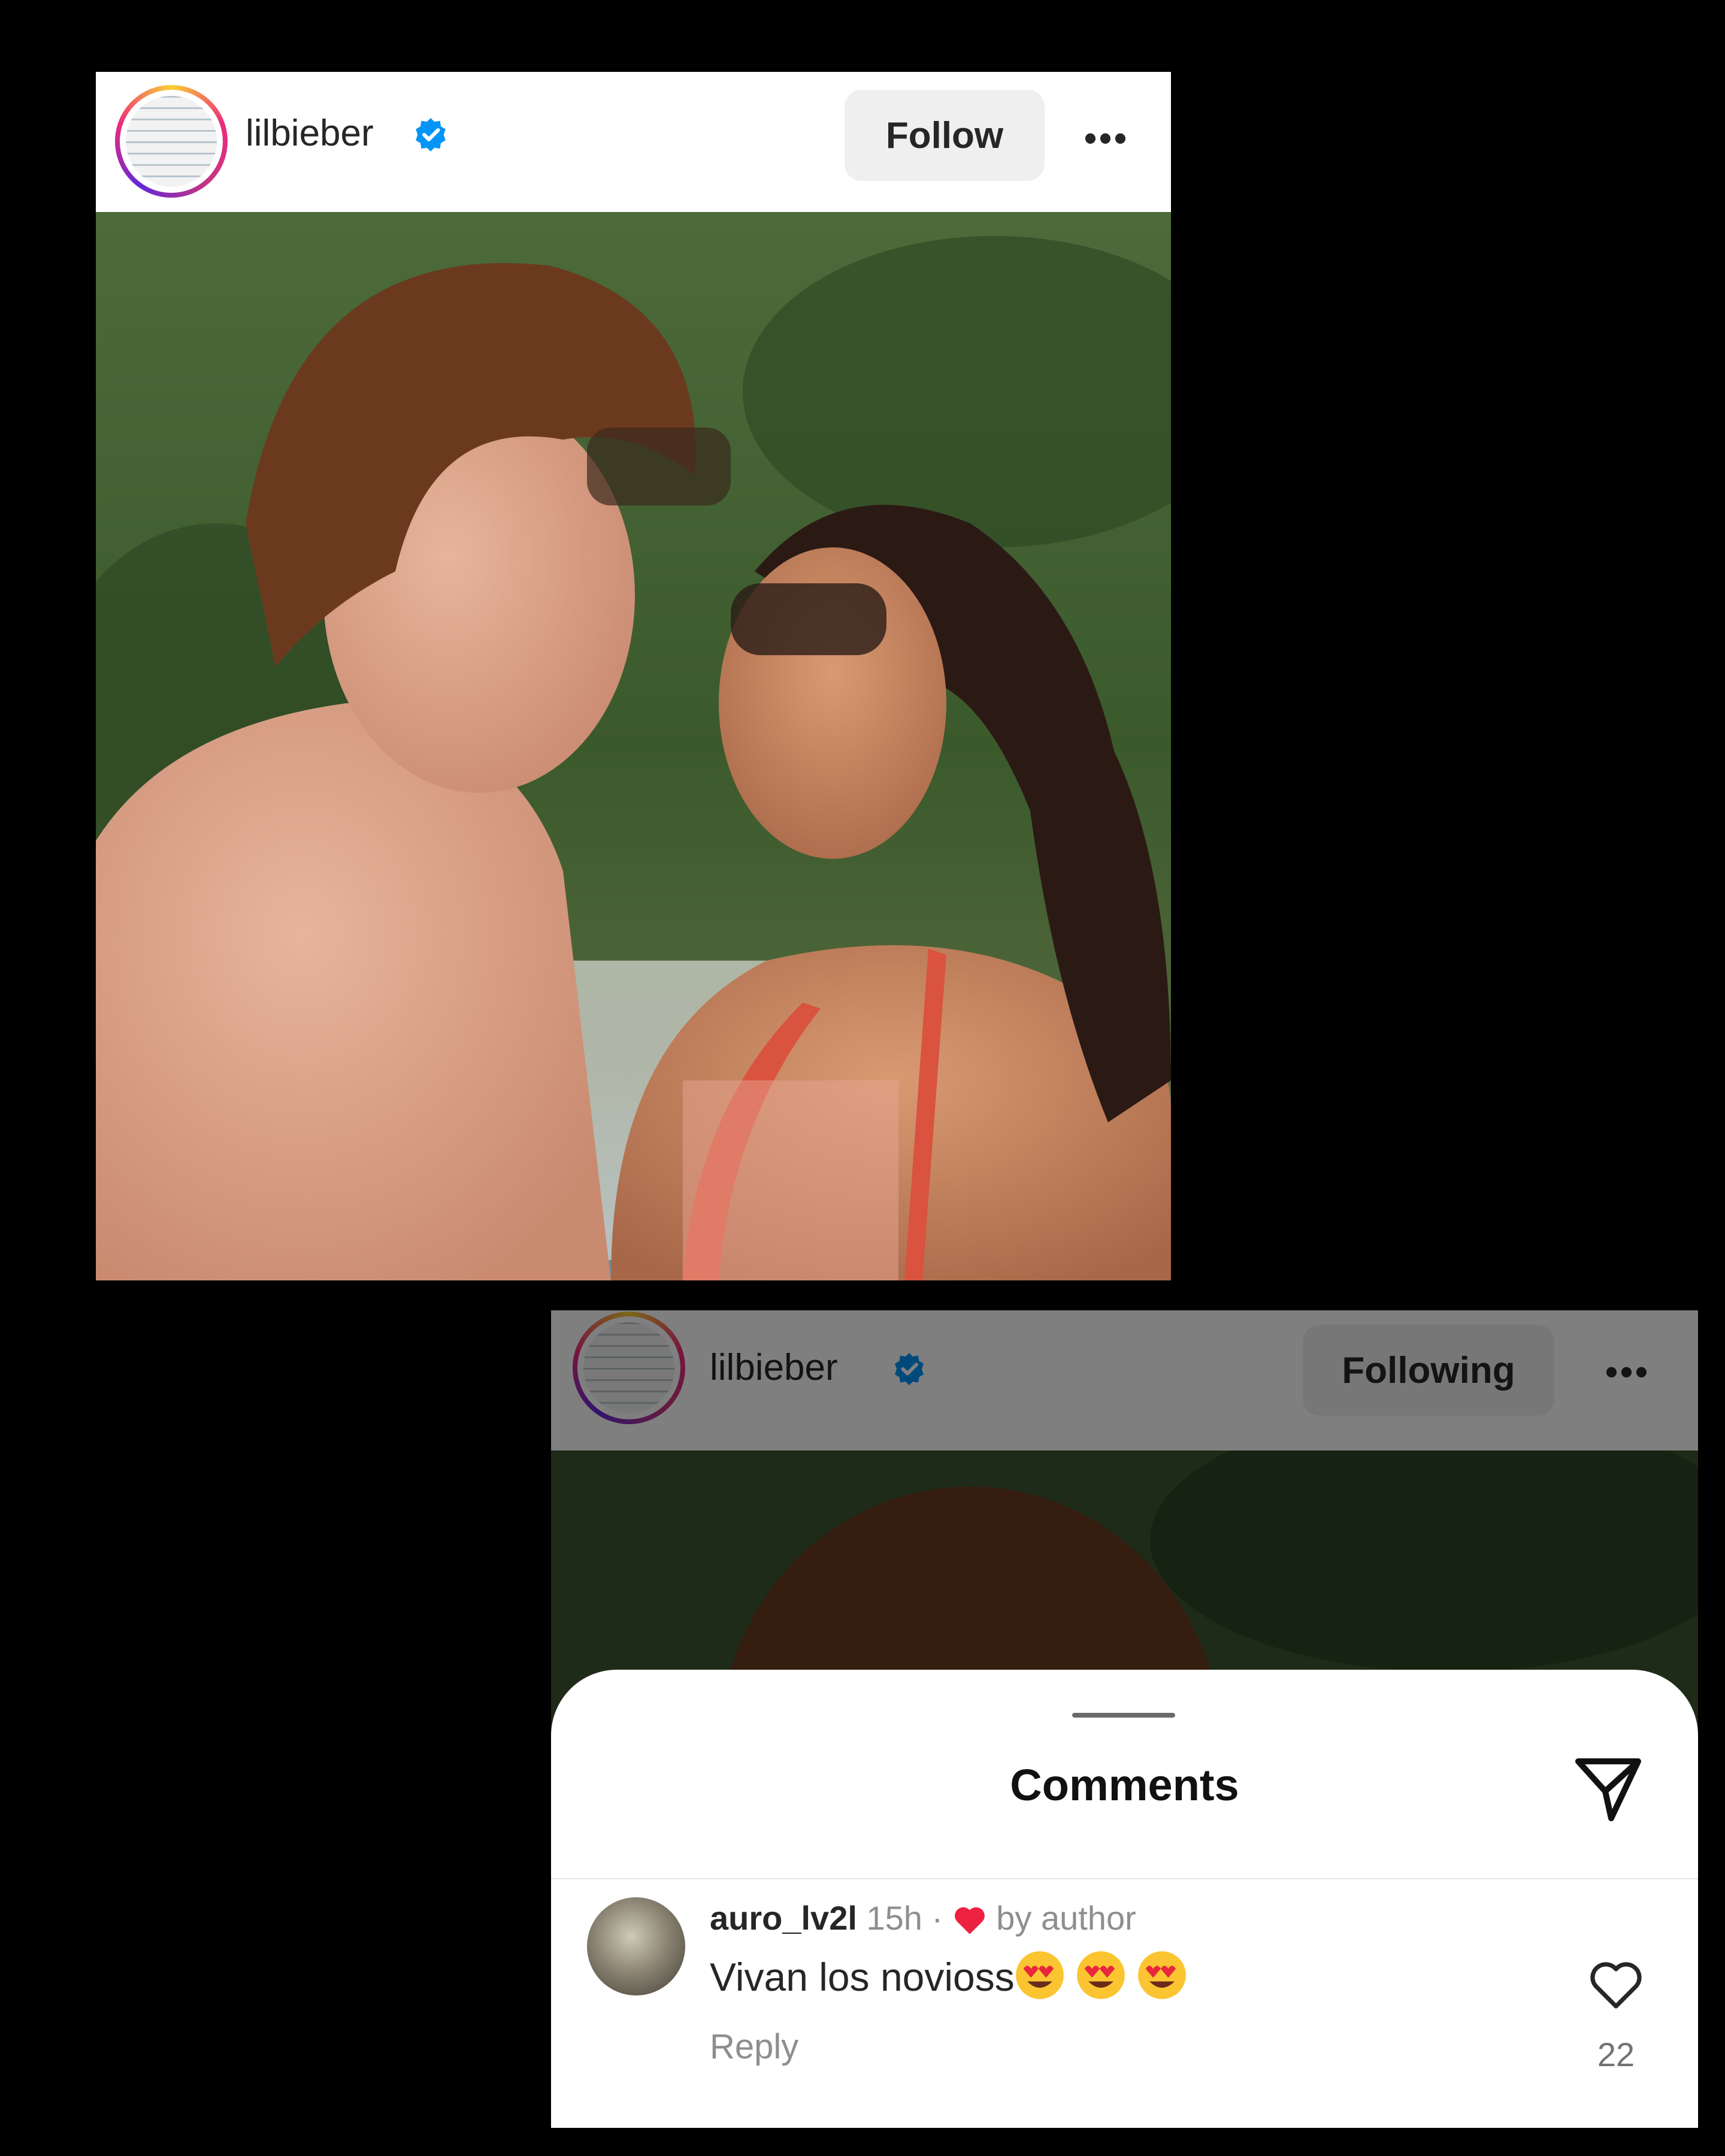 The image size is (1725, 2156). Describe the element at coordinates (1066, 1918) in the screenshot. I see `liked-by-author-label: by author` at that location.